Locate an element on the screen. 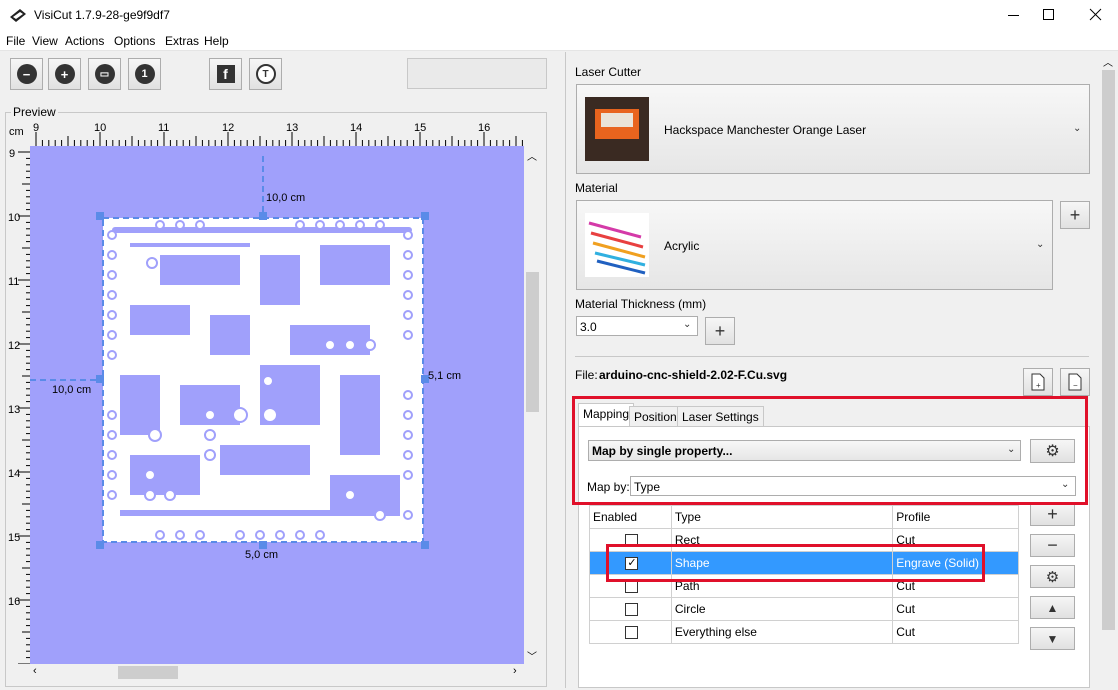 The height and width of the screenshot is (690, 1118). column-header-enabled: Enabled is located at coordinates (630, 517).